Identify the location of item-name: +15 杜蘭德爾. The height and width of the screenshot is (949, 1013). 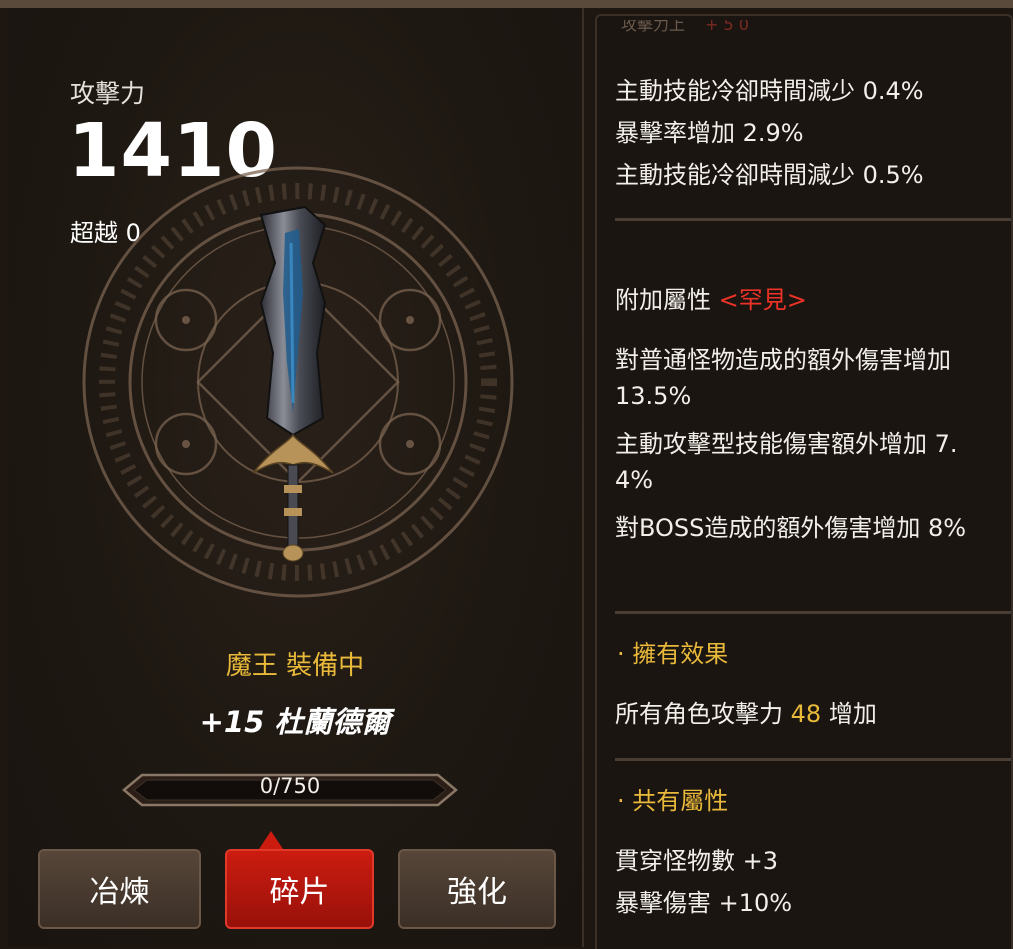
(295, 722).